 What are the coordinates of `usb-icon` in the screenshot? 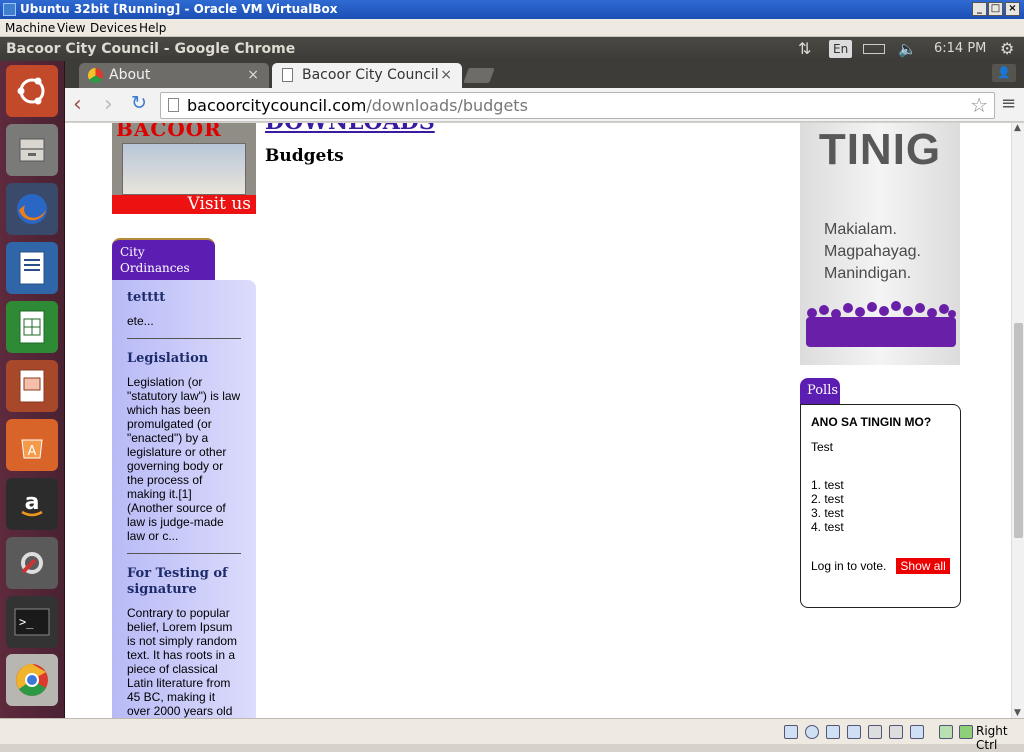 It's located at (896, 732).